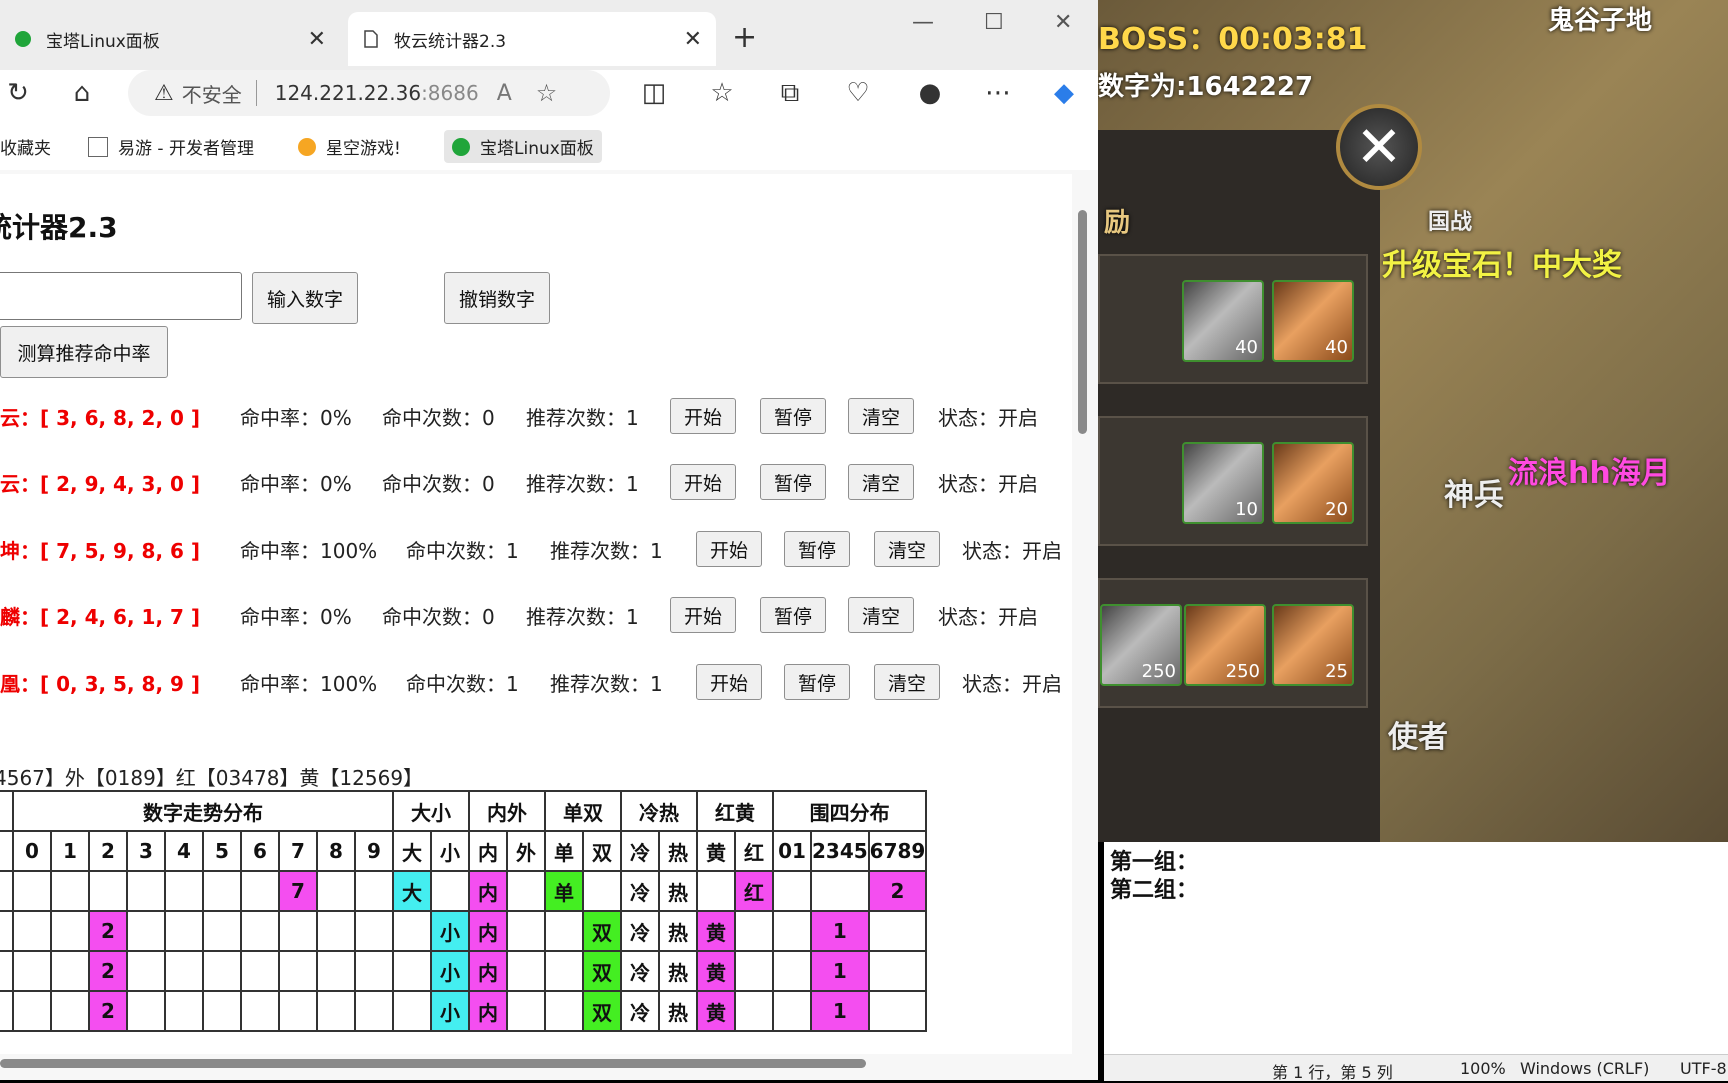 The width and height of the screenshot is (1728, 1083). I want to click on table-cell: 1, so click(840, 931).